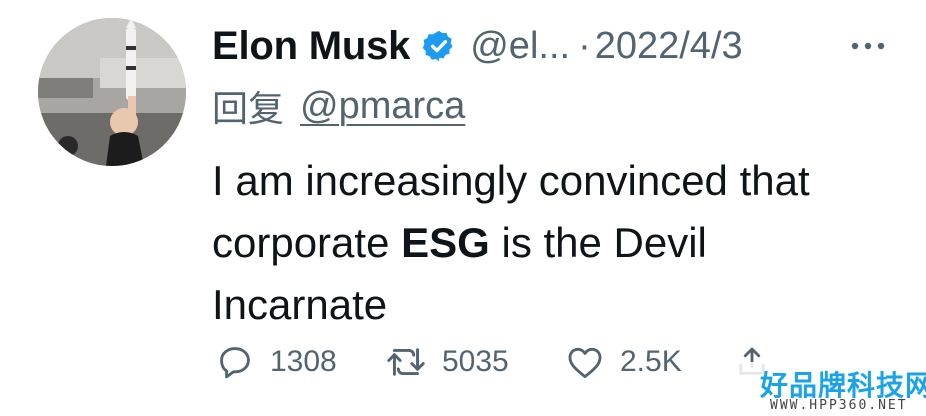 Image resolution: width=926 pixels, height=416 pixels. I want to click on retweet-button: 5035, so click(447, 362).